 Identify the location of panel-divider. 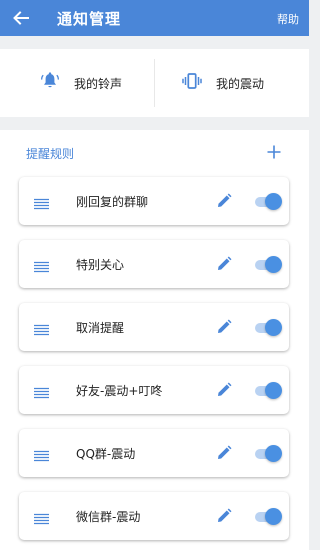
(154, 83).